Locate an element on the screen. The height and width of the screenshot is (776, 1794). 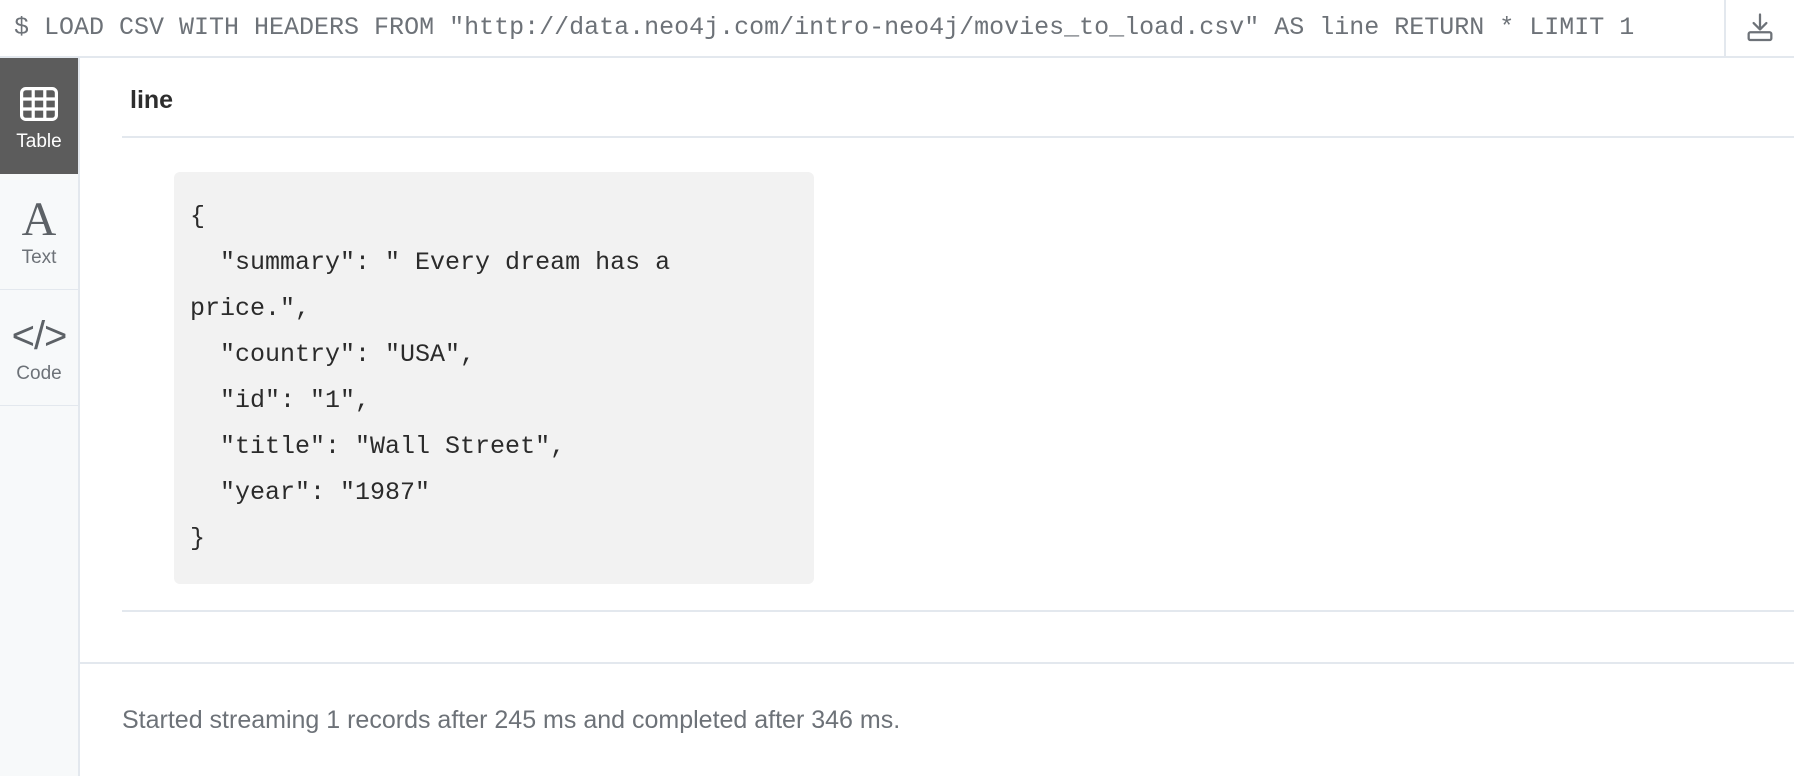
record-column-key: line is located at coordinates (152, 100).